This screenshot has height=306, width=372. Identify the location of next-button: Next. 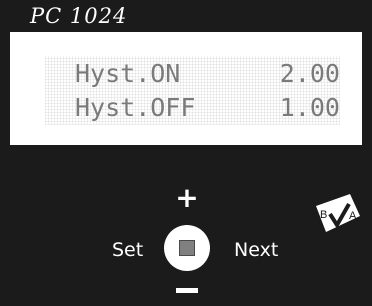
(256, 250).